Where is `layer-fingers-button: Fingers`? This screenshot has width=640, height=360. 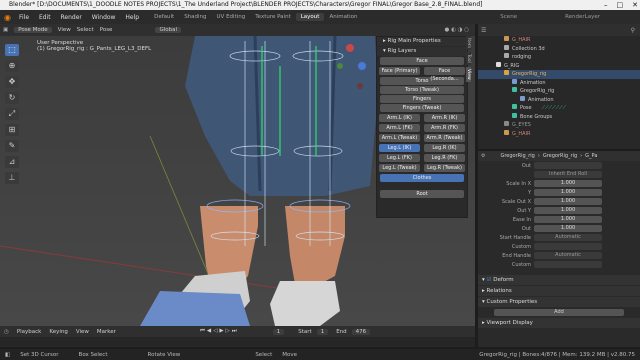 layer-fingers-button: Fingers is located at coordinates (422, 99).